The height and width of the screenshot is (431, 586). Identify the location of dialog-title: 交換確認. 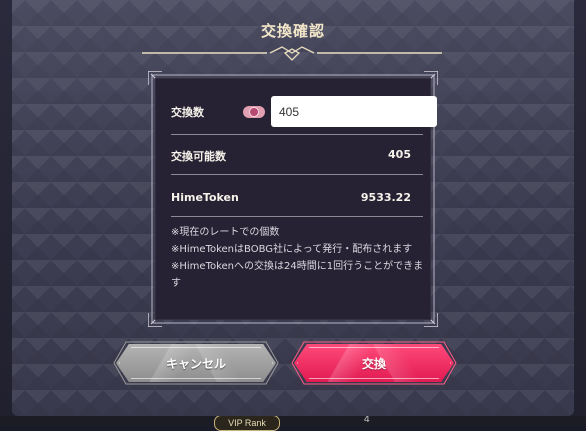
(292, 31).